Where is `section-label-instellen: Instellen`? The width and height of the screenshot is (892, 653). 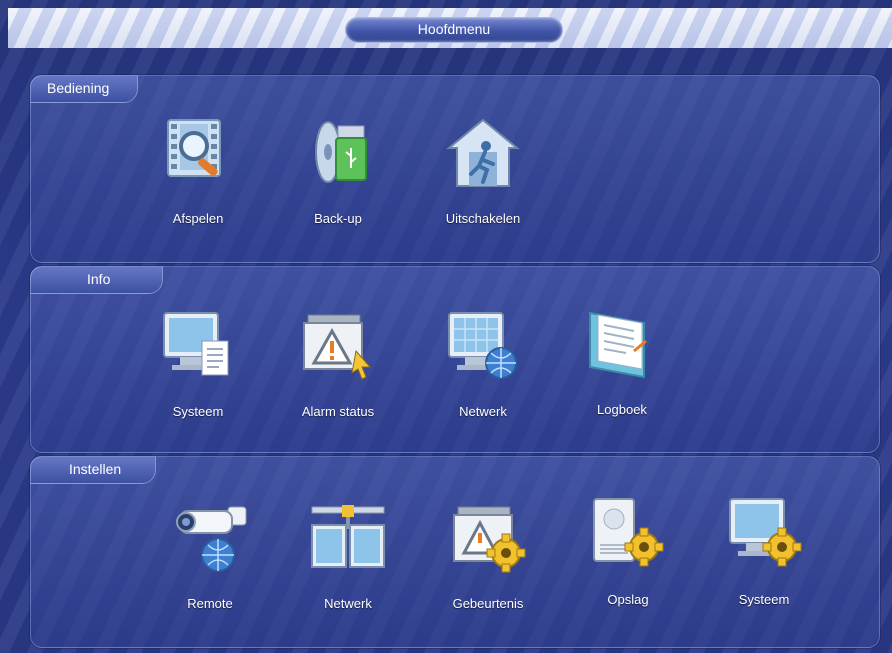
section-label-instellen: Instellen is located at coordinates (93, 470).